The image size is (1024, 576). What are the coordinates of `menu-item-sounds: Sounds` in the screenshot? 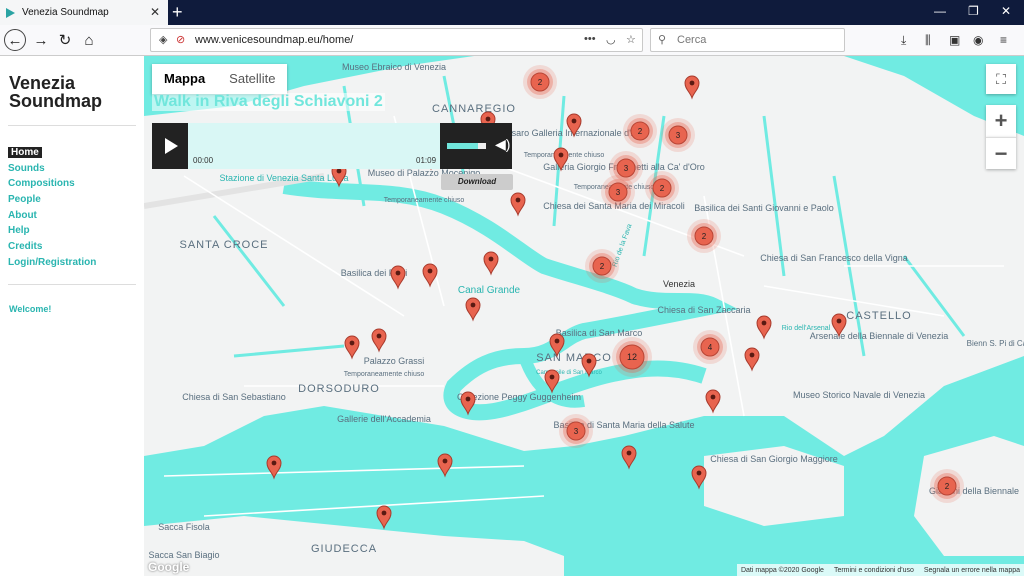 It's located at (52, 170).